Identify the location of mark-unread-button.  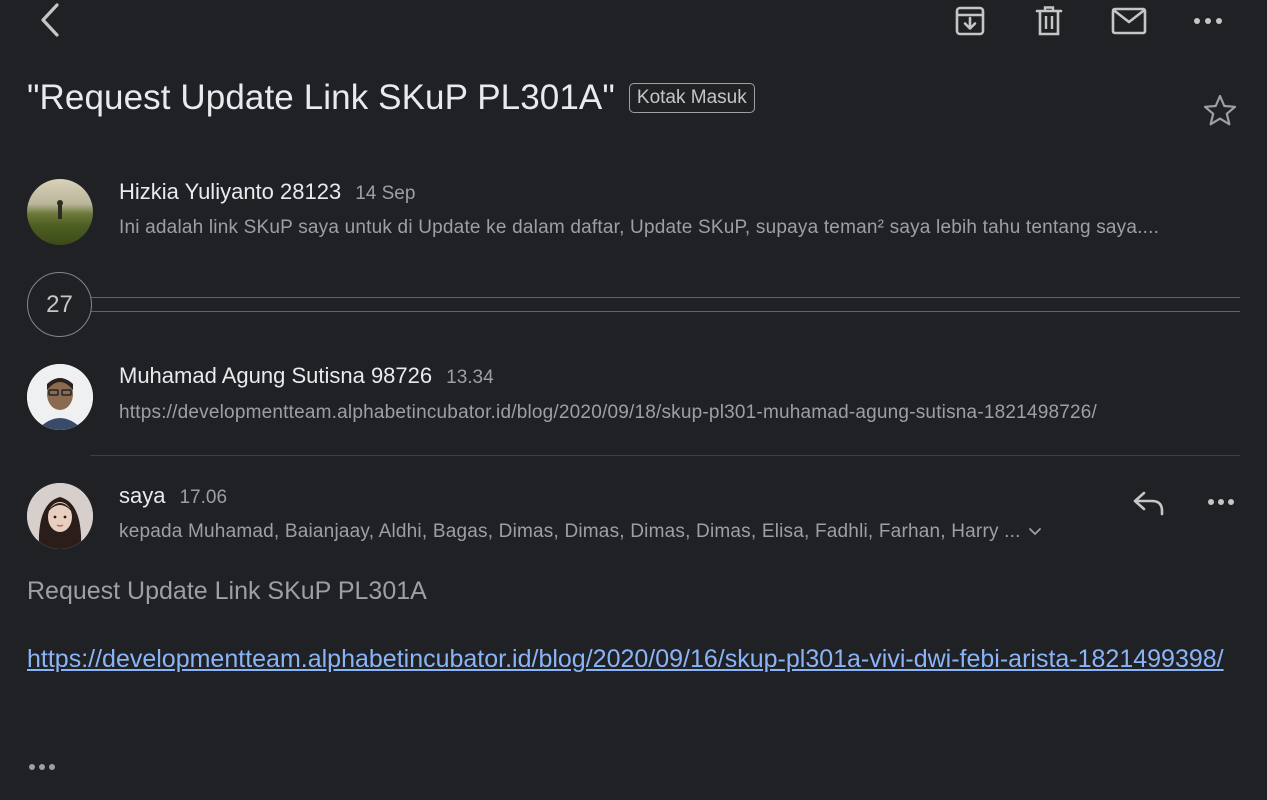
(1129, 21).